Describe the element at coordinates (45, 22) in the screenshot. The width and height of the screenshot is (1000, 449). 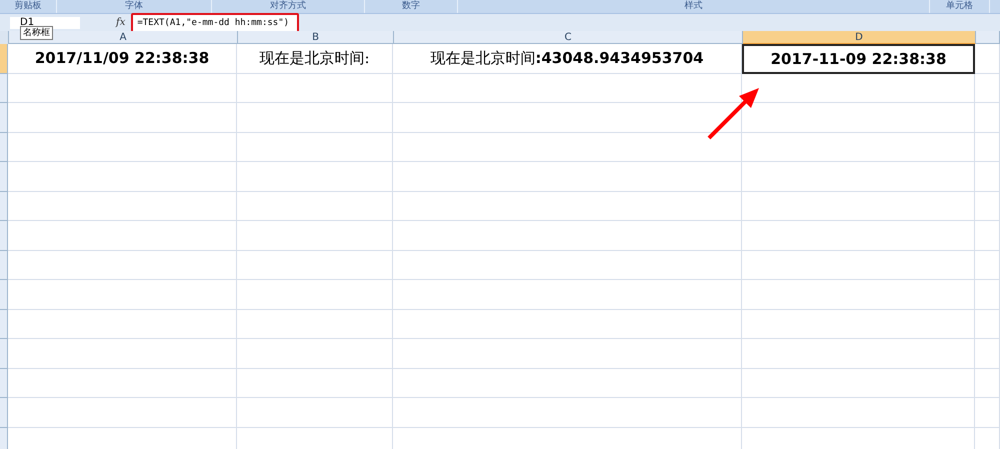
I see `name-box: D1` at that location.